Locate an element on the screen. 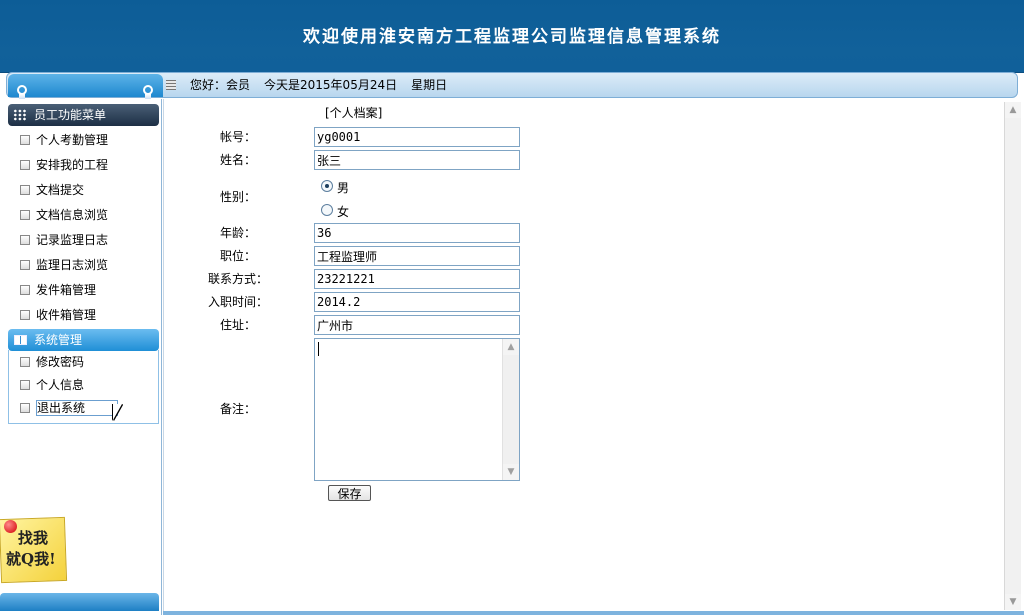 The width and height of the screenshot is (1024, 615). sidebar-item-attendance: 个人考勤管理 is located at coordinates (64, 140).